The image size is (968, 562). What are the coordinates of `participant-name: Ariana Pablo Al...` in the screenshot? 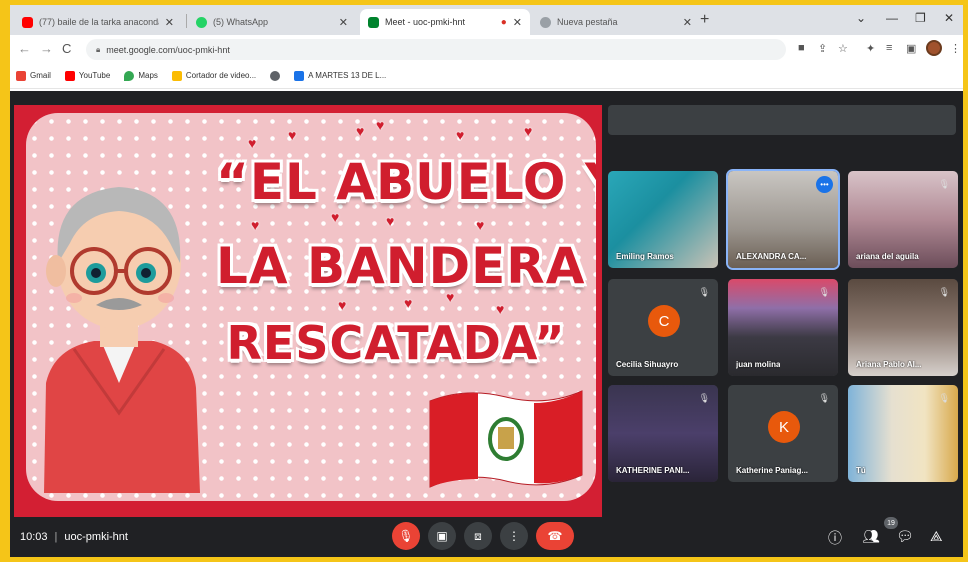 It's located at (889, 364).